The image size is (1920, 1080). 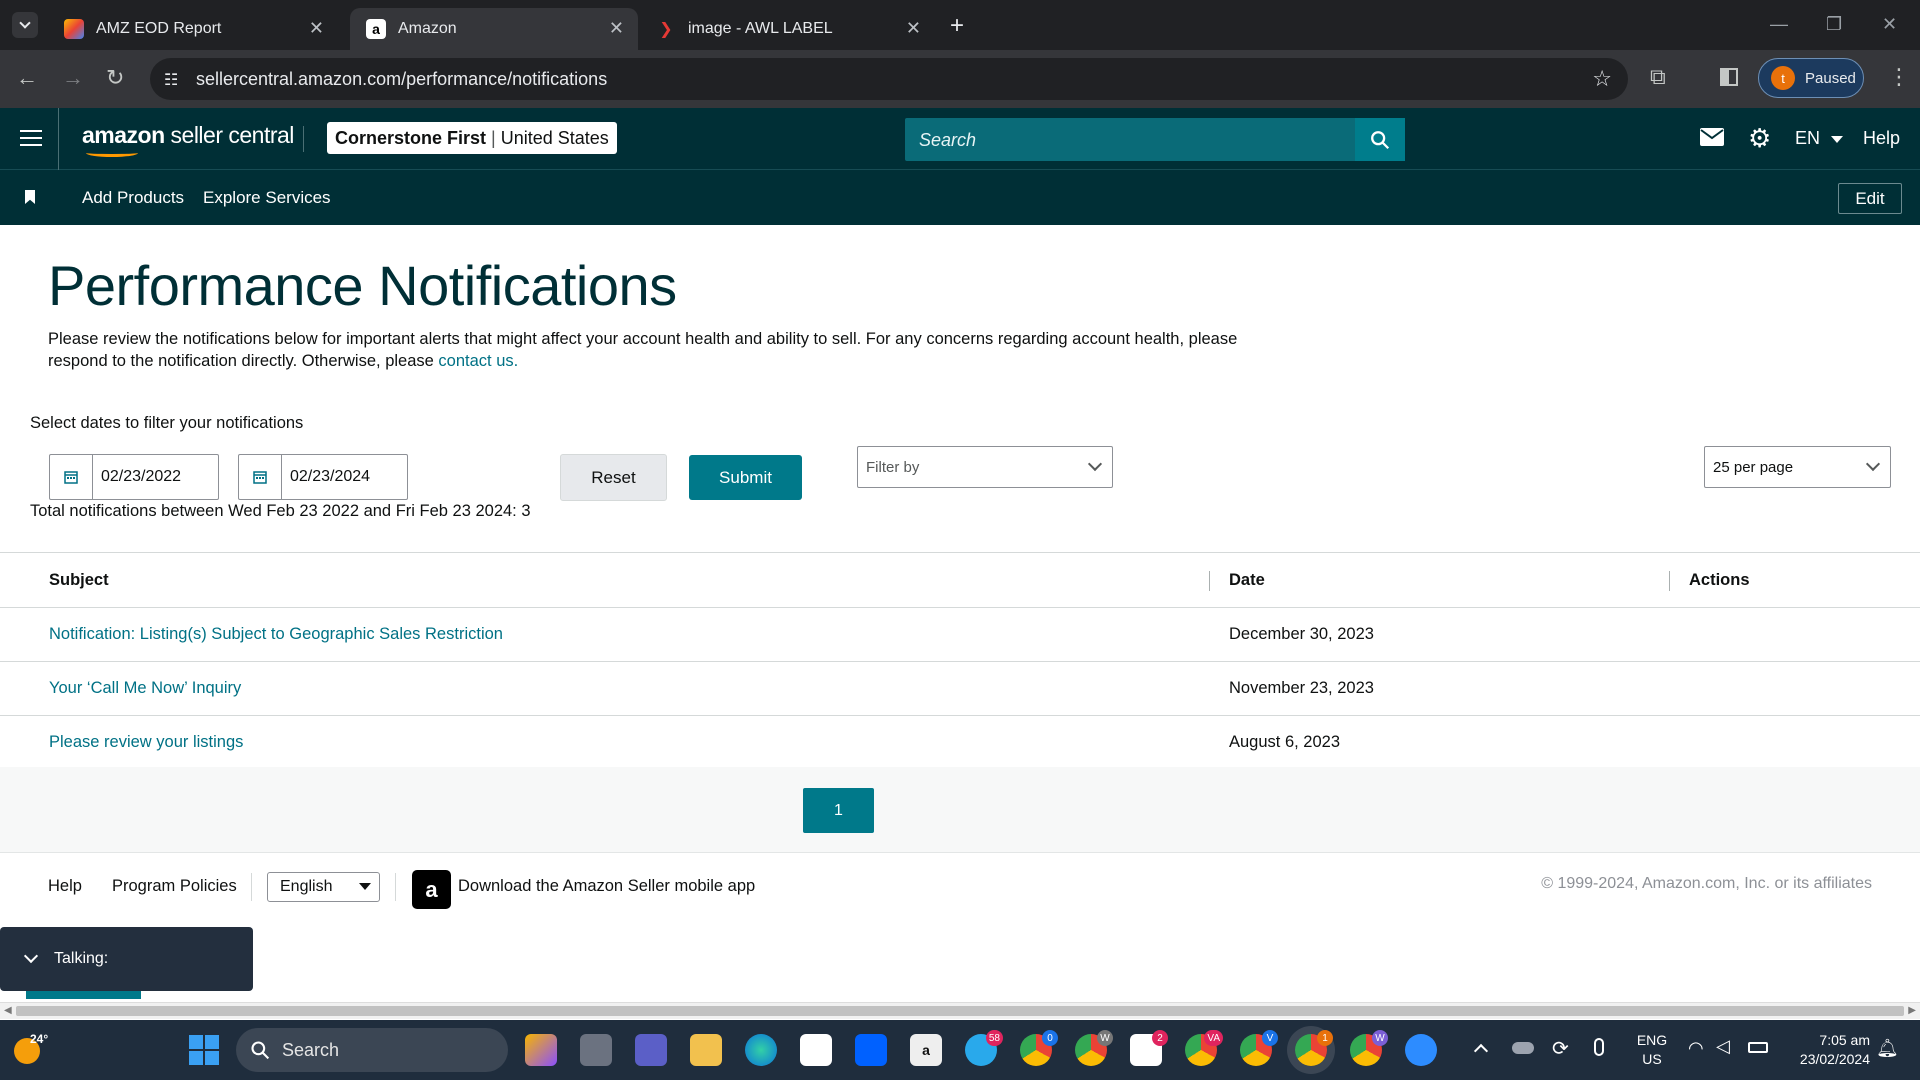 What do you see at coordinates (985, 467) in the screenshot?
I see `filter-by-select: Filter by` at bounding box center [985, 467].